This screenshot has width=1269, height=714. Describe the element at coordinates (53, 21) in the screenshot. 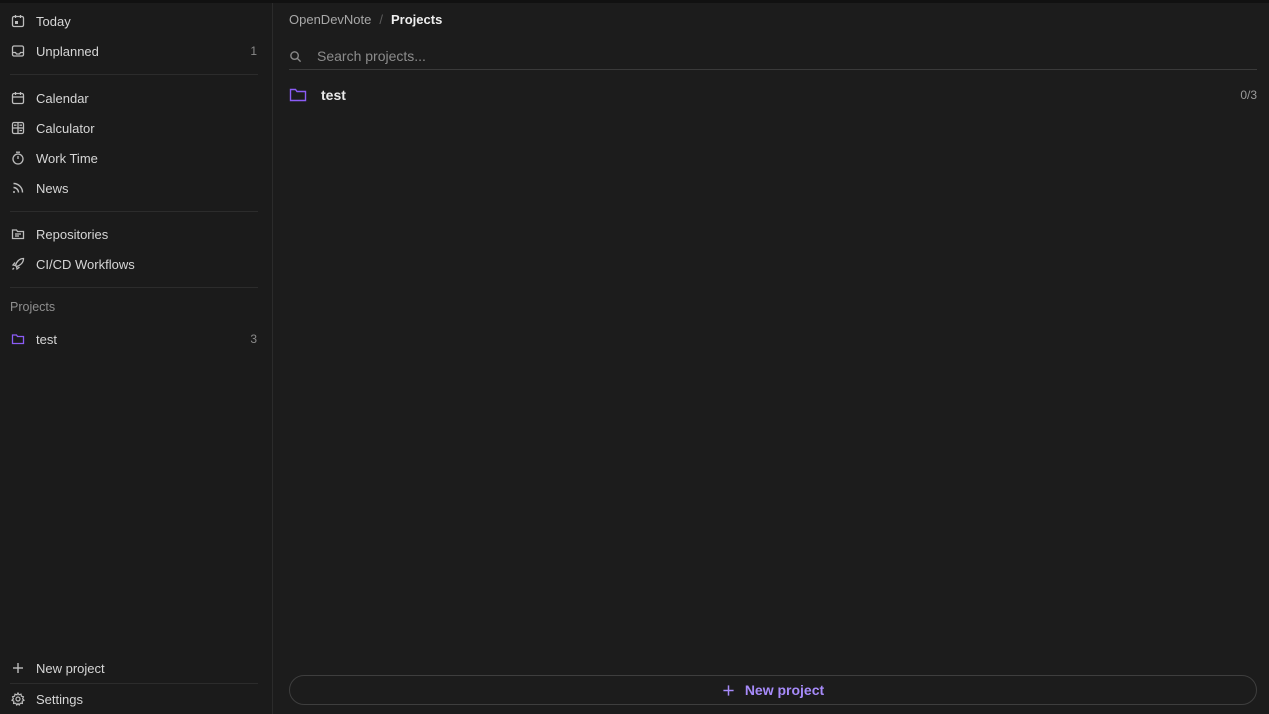

I see `sidebar-item-label: Today` at that location.